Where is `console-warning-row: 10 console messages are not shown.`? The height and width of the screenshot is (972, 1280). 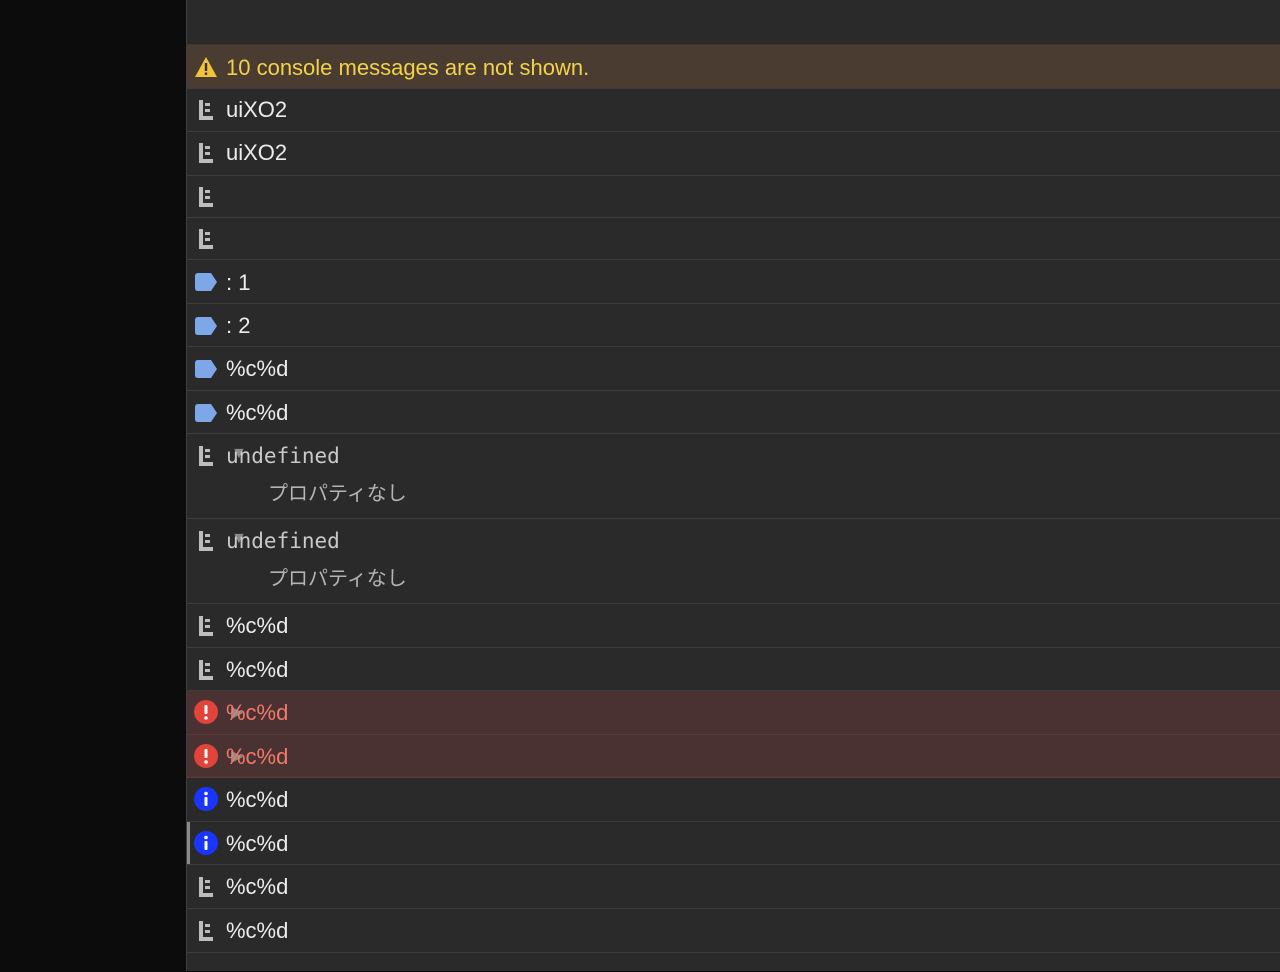
console-warning-row: 10 console messages are not shown. is located at coordinates (733, 67).